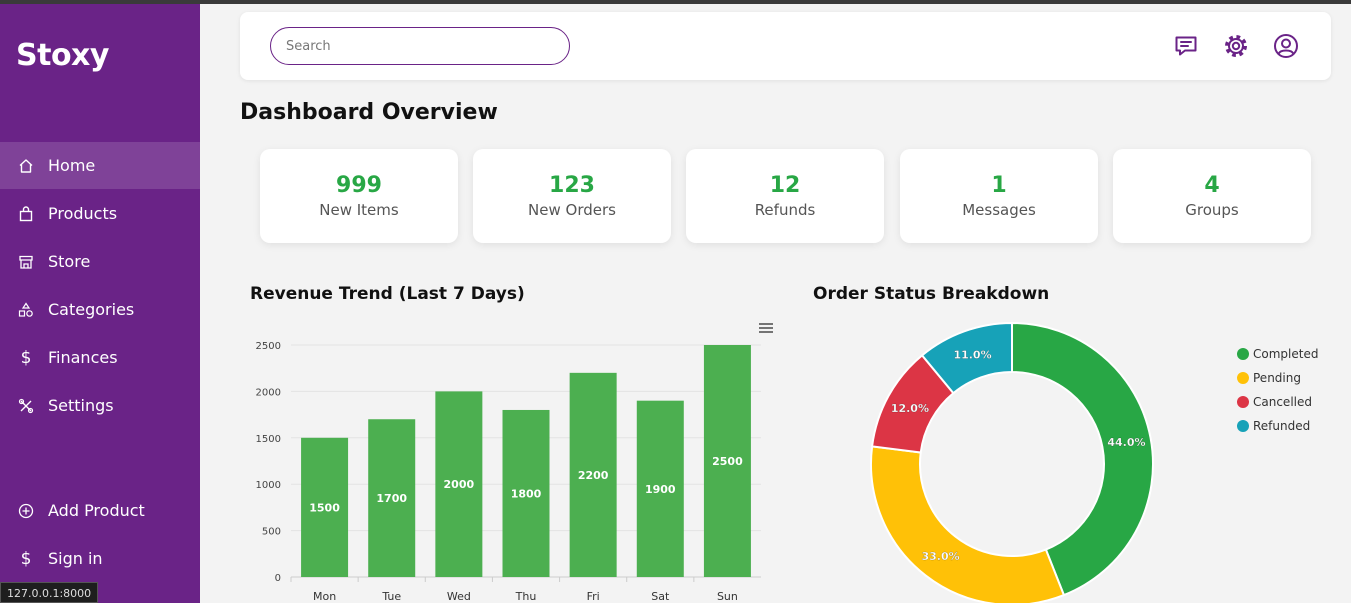  I want to click on x-tick-label: Thu, so click(526, 596).